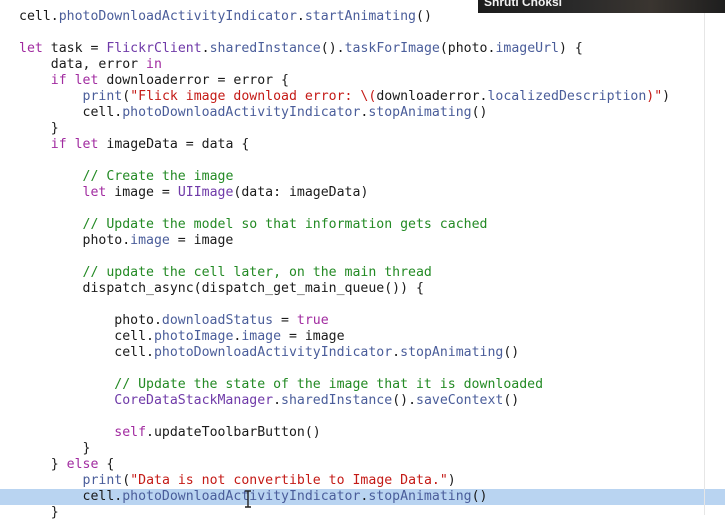  Describe the element at coordinates (285, 320) in the screenshot. I see `code-token: =` at that location.